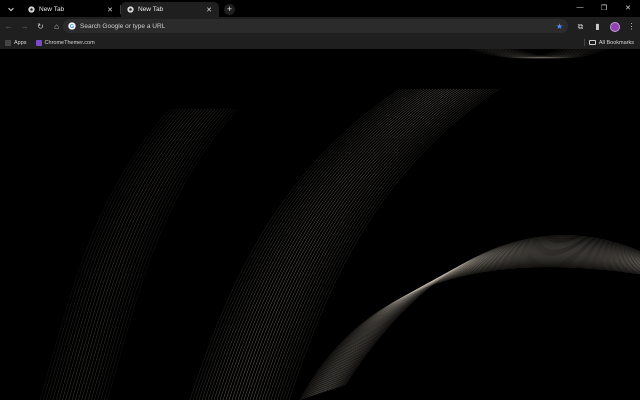 This screenshot has height=400, width=640. I want to click on apps-bookmark: Apps, so click(16, 42).